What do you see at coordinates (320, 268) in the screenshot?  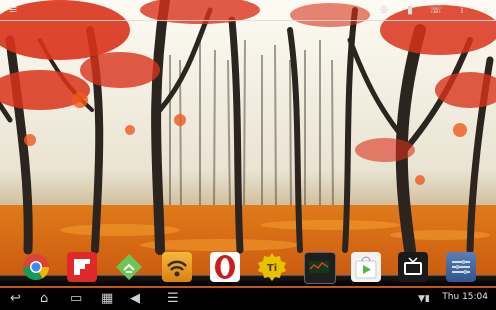 I see `dslr-app-icon` at bounding box center [320, 268].